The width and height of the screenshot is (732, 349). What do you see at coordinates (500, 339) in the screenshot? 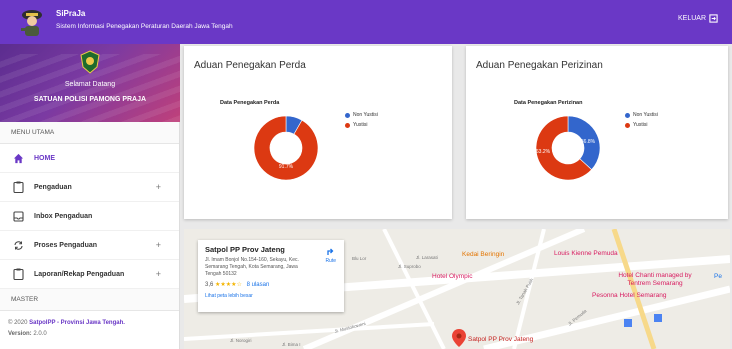
I see `marker-label: Satpol PP Prov Jateng` at bounding box center [500, 339].